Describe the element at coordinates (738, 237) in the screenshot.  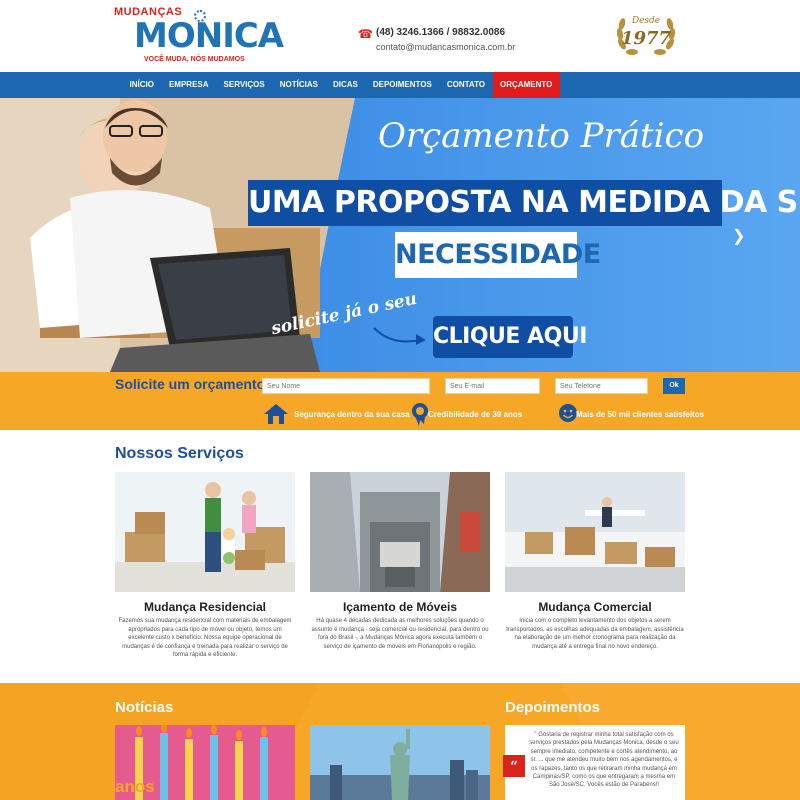
I see `carousel-next-icon: ❯` at that location.